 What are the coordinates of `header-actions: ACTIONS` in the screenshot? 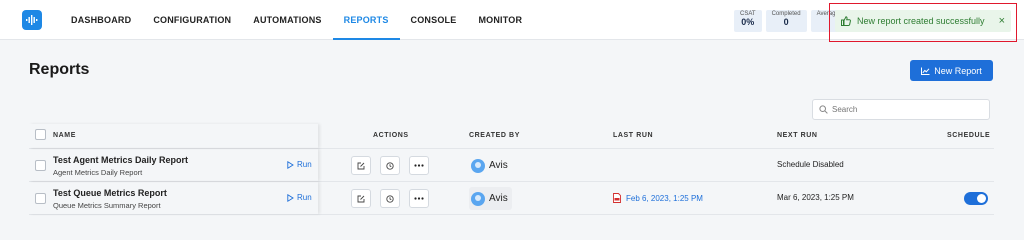 It's located at (391, 135).